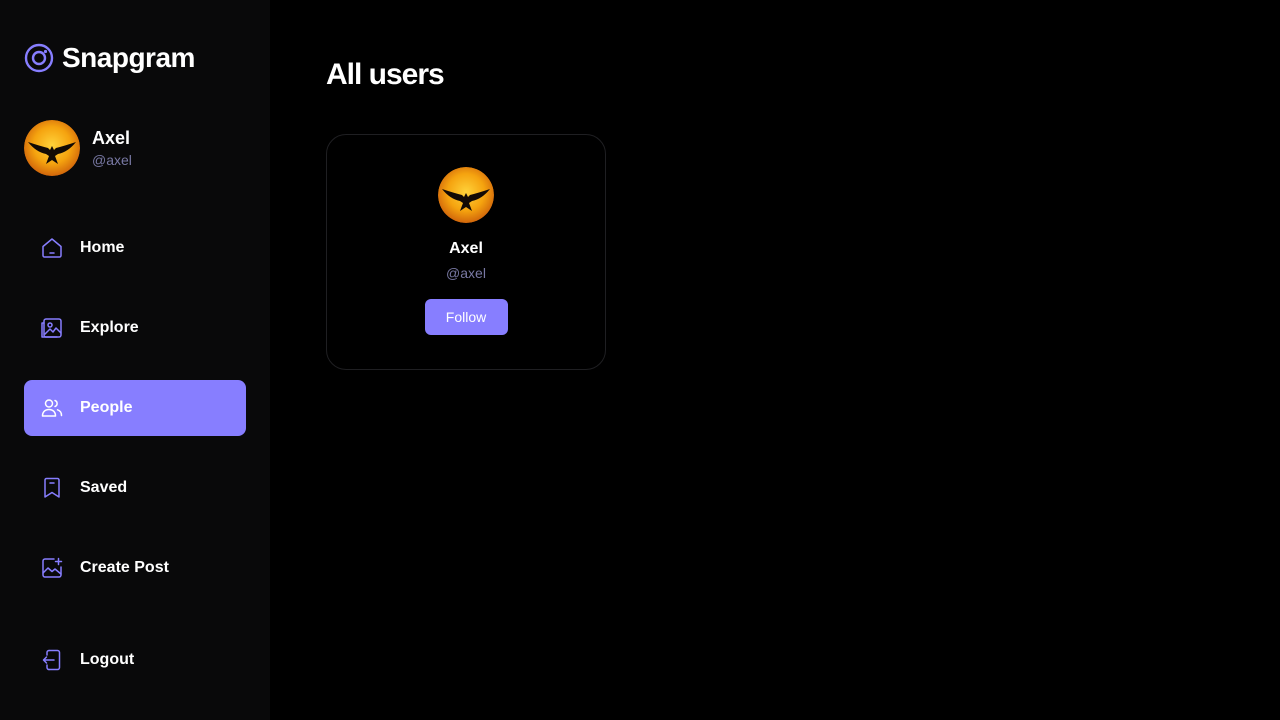 The image size is (1280, 720). What do you see at coordinates (52, 408) in the screenshot?
I see `people-icon` at bounding box center [52, 408].